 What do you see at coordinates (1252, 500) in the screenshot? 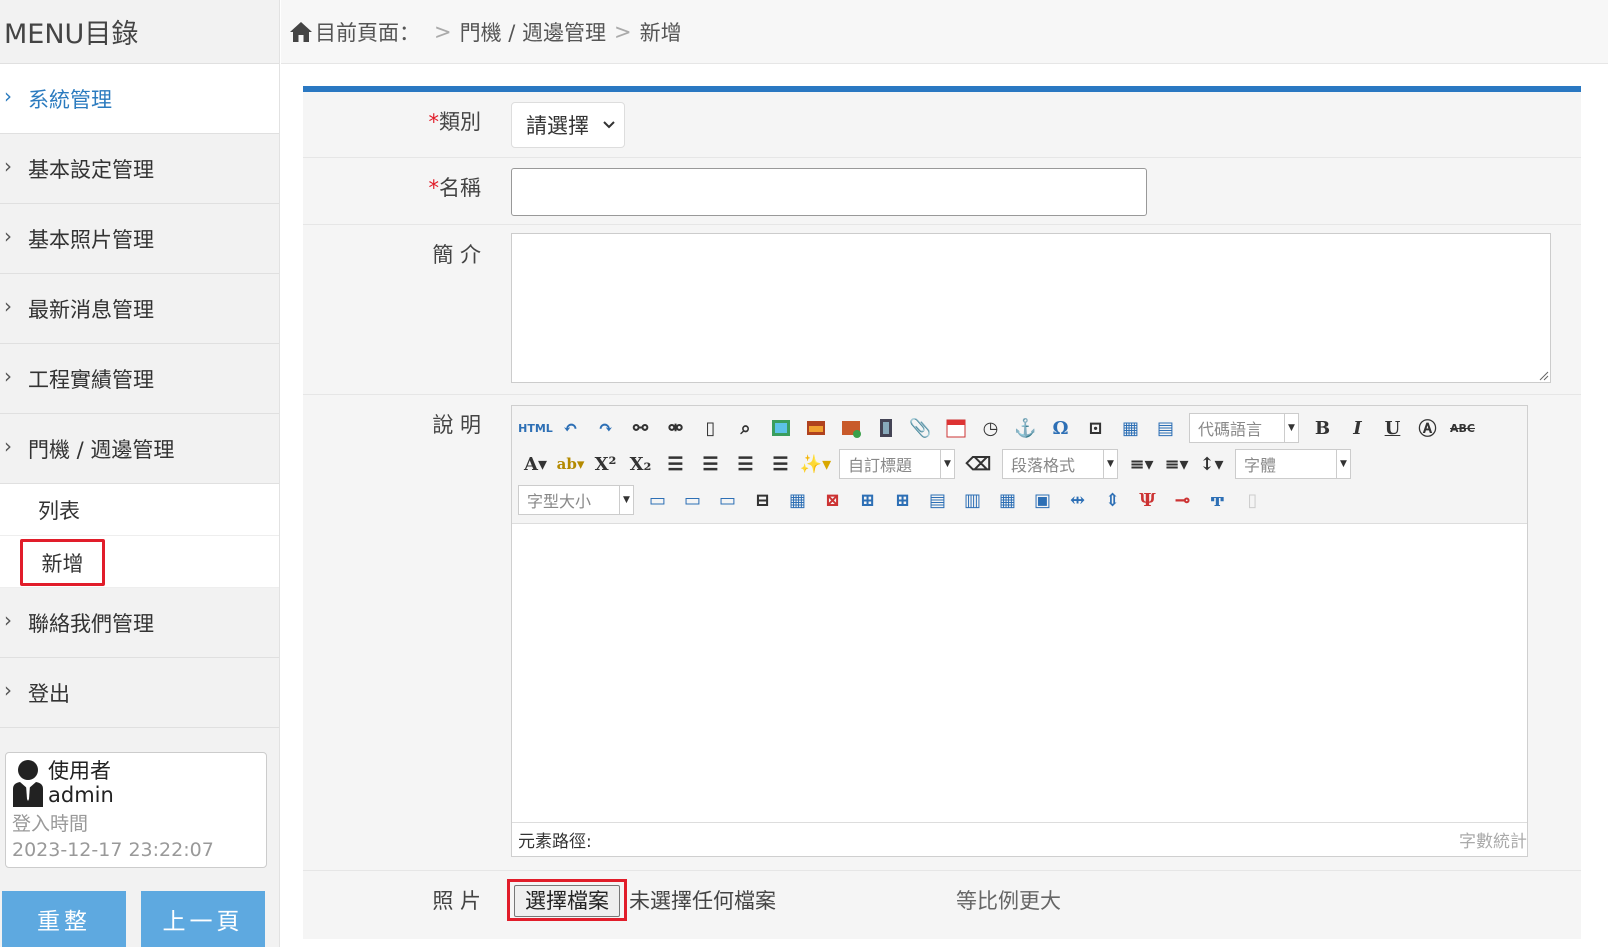
I see `chart-icon: ▯` at bounding box center [1252, 500].